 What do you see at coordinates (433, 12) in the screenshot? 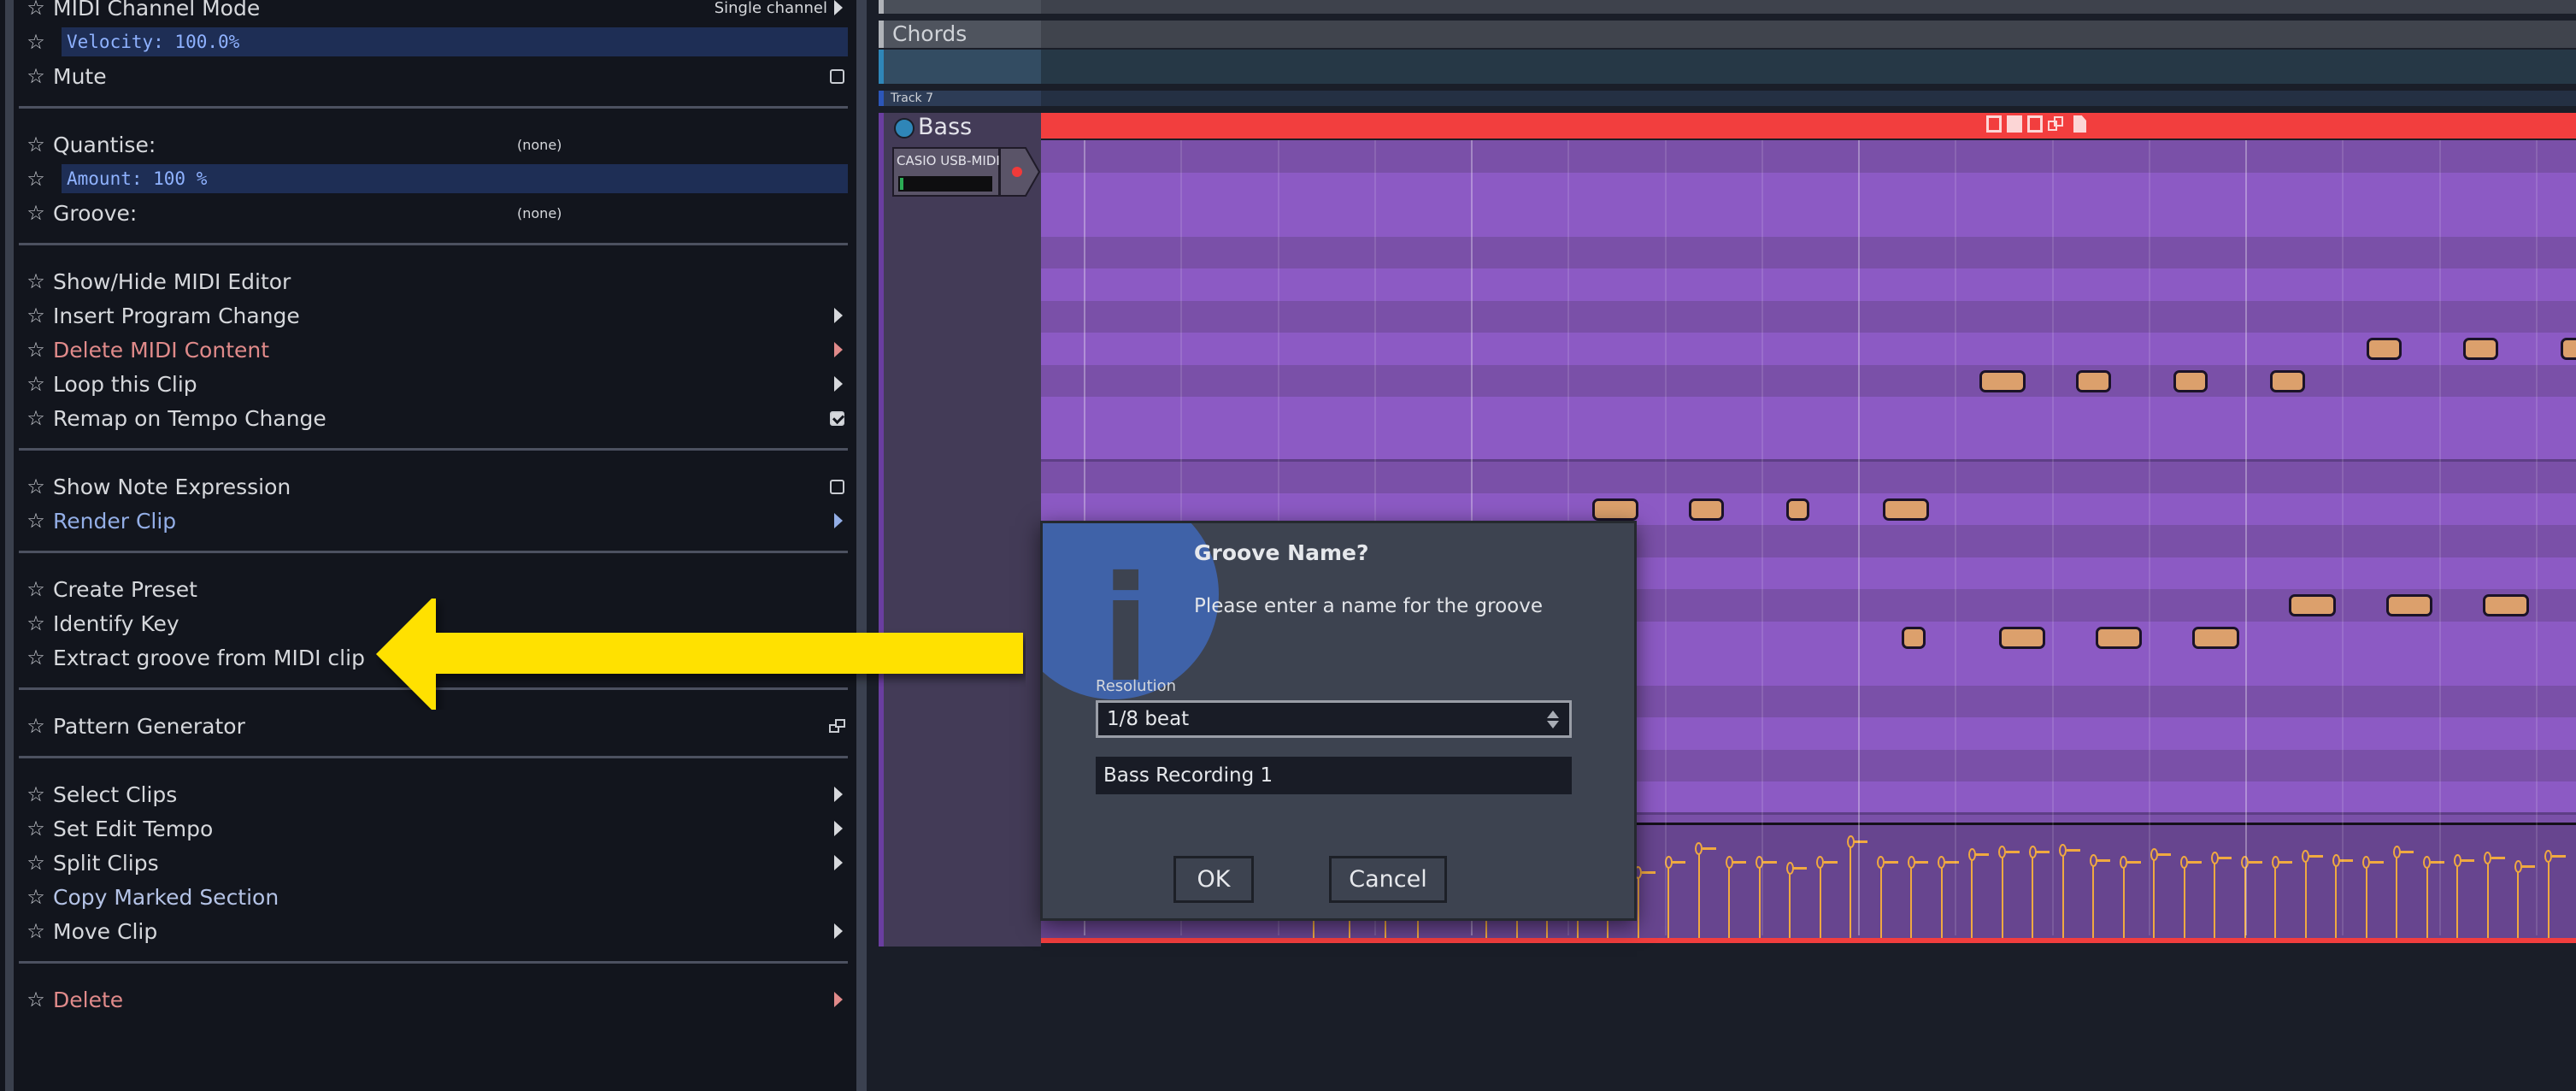
I see `menu-item-midi-channel-mode: ☆ MIDI Channel Mode Single channel` at bounding box center [433, 12].